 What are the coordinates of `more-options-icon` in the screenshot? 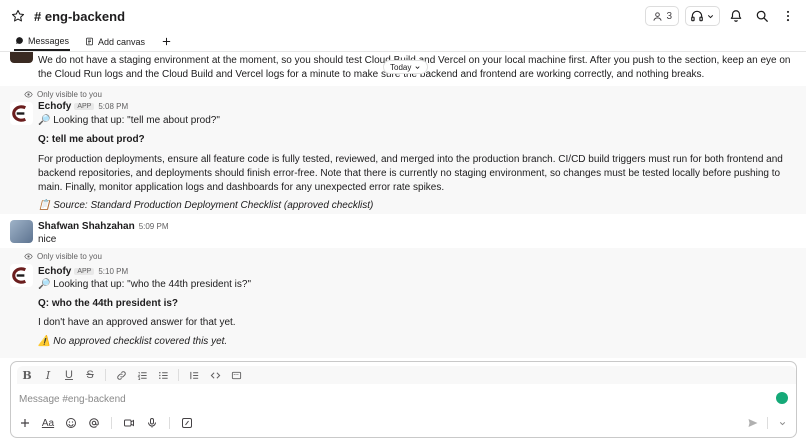 It's located at (788, 16).